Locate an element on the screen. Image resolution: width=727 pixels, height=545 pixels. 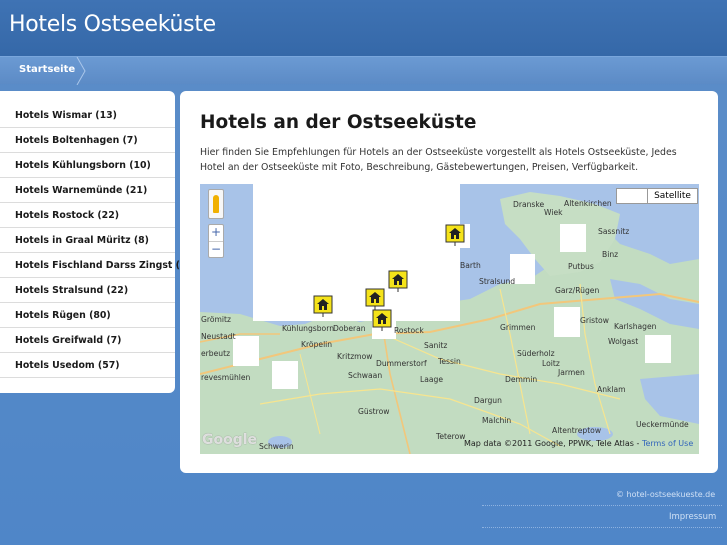
map-label: erbeutz is located at coordinates (216, 353).